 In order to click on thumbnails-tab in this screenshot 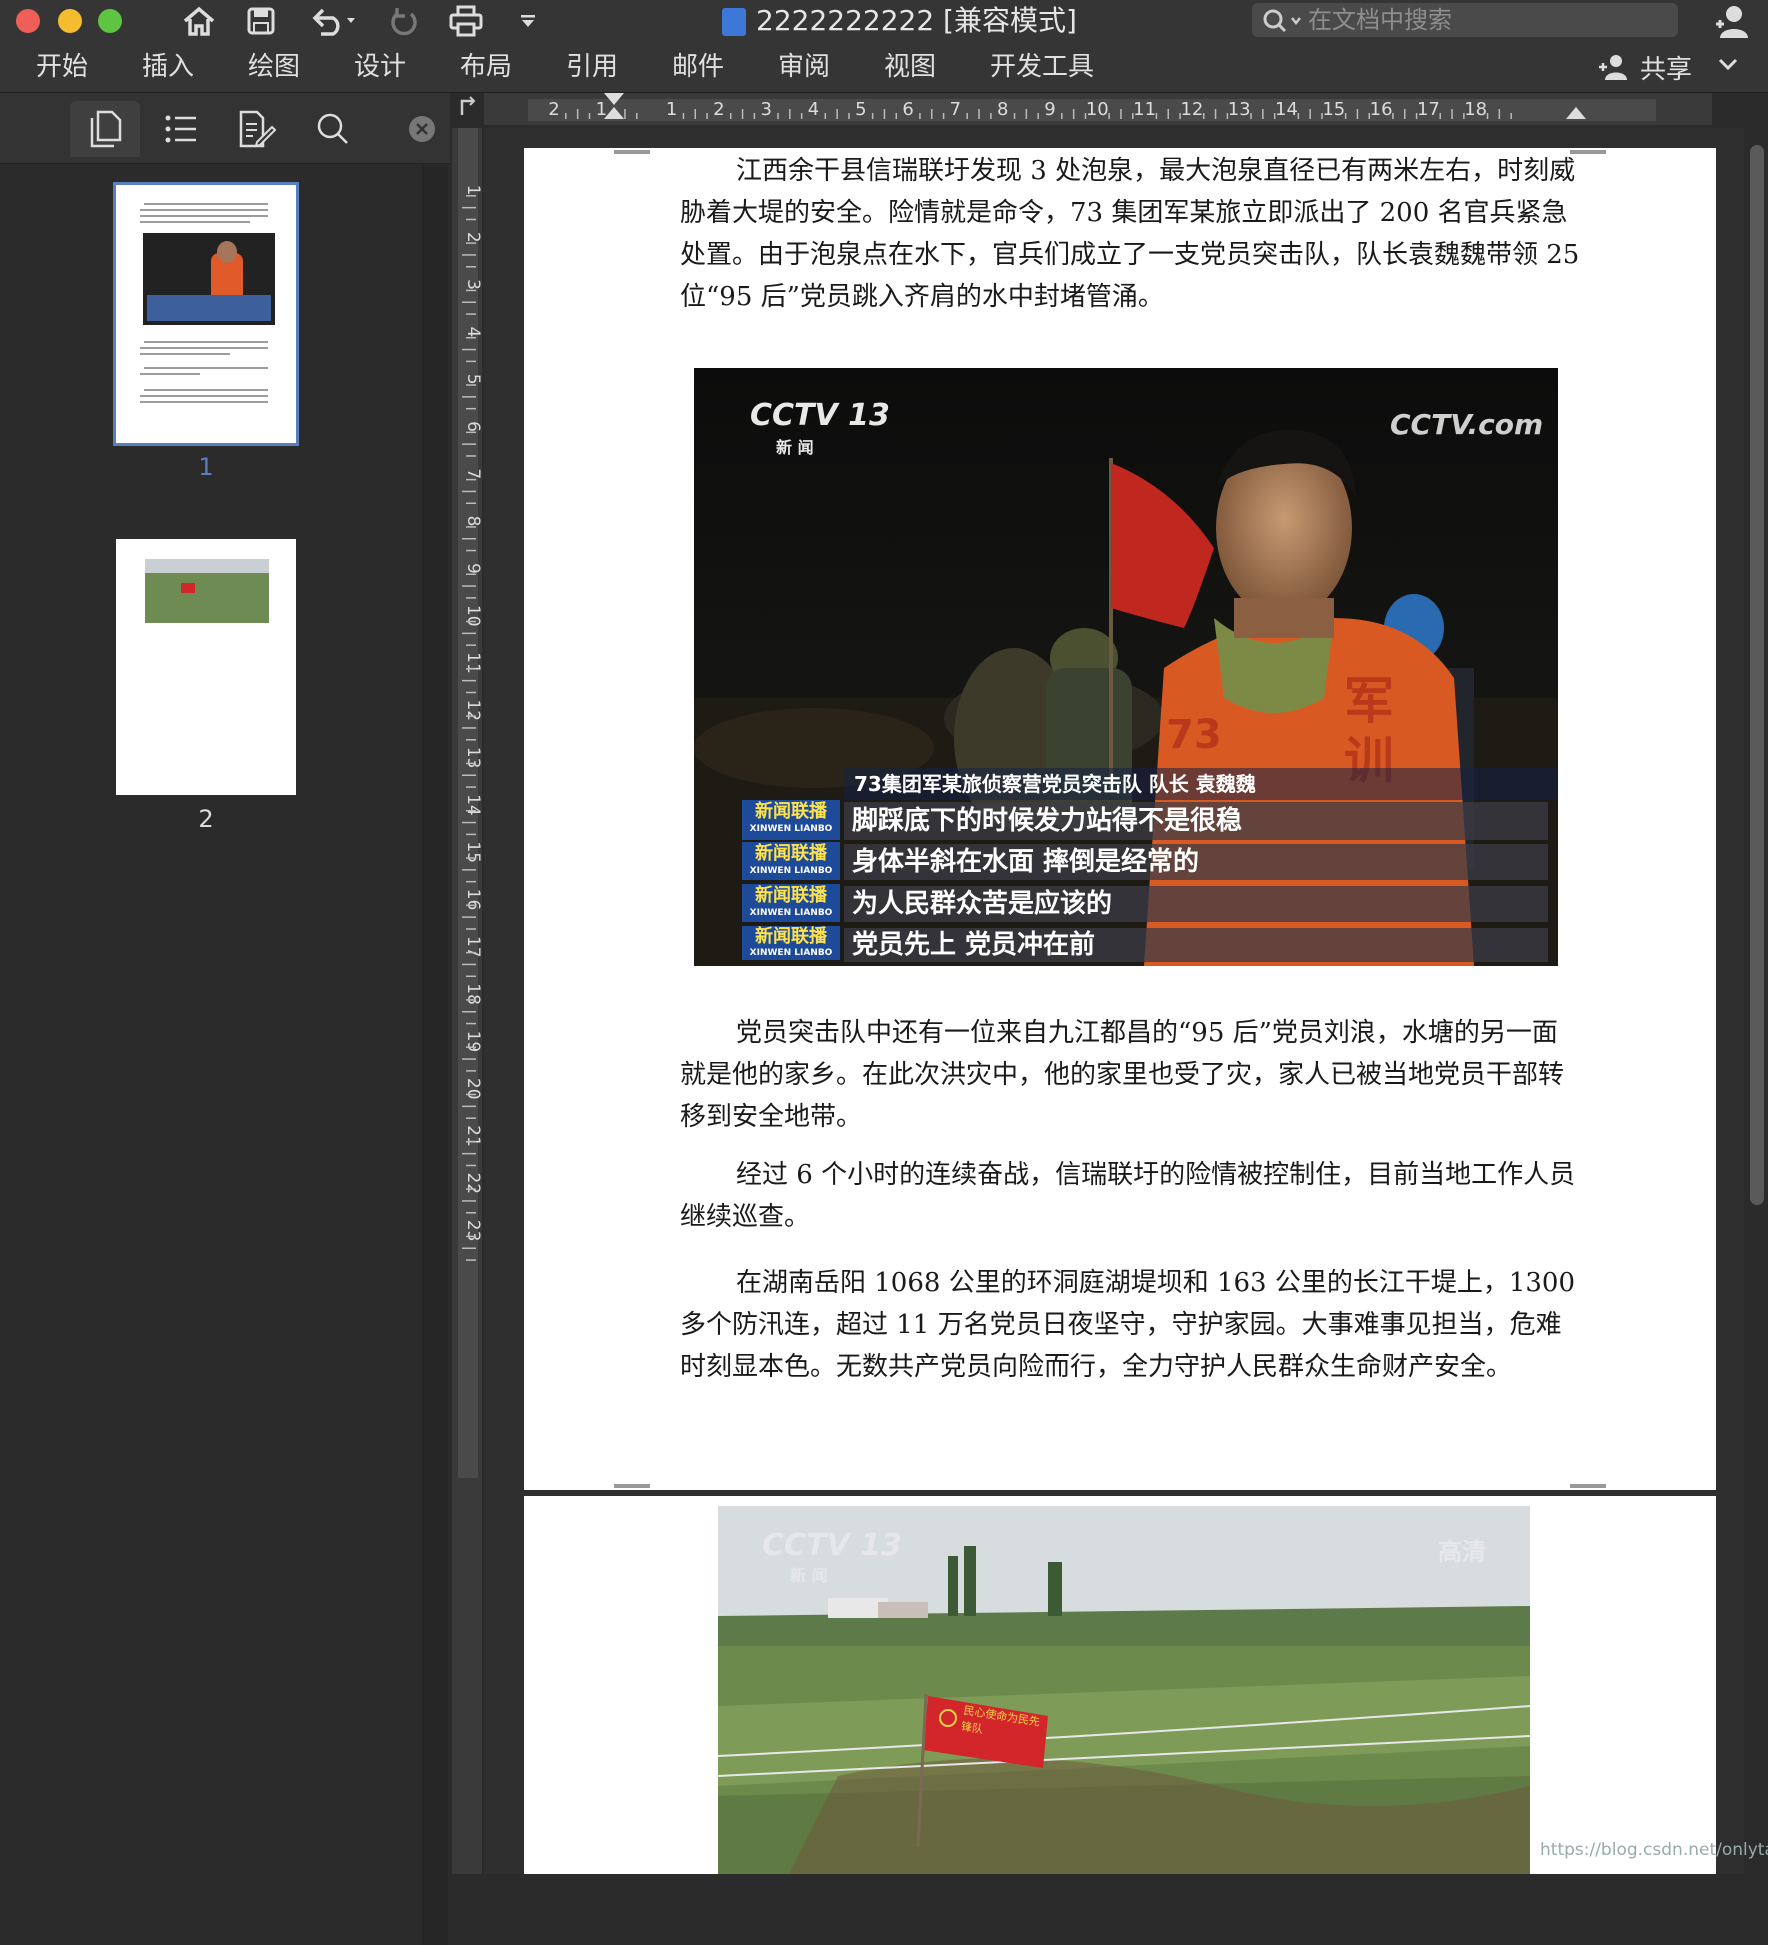, I will do `click(105, 129)`.